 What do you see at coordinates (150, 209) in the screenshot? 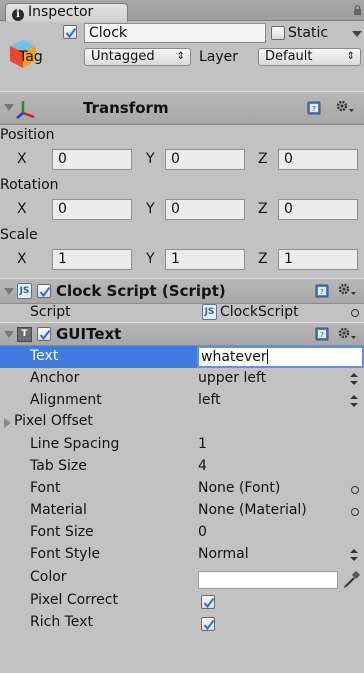
I see `rotation-y-label: Y` at bounding box center [150, 209].